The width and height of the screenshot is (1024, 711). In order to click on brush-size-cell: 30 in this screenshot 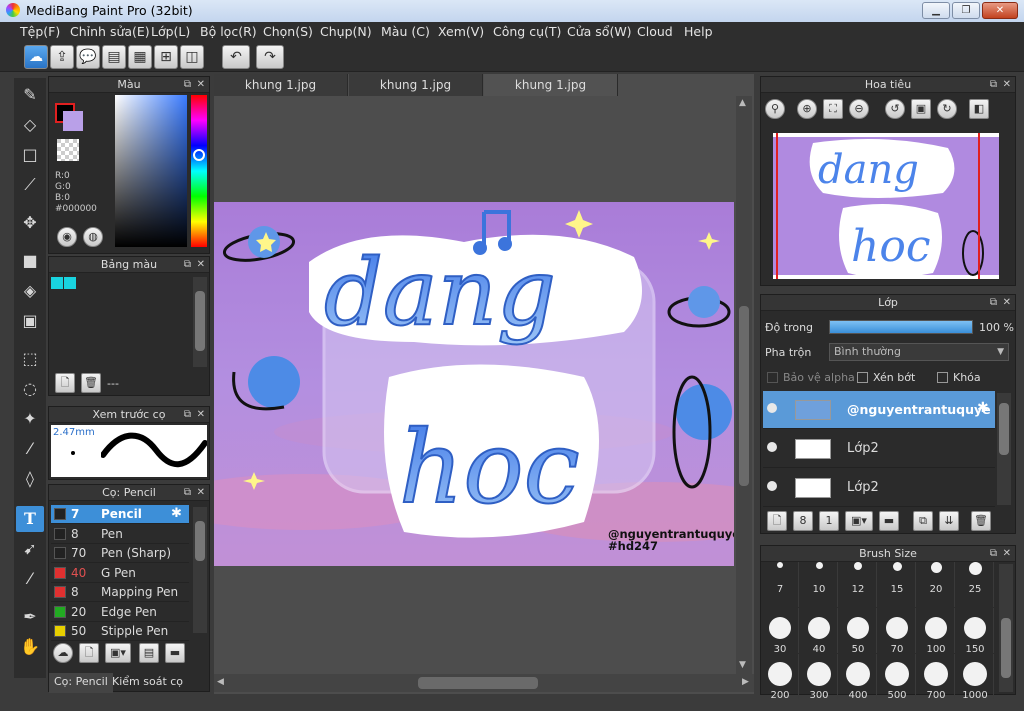, I will do `click(780, 631)`.